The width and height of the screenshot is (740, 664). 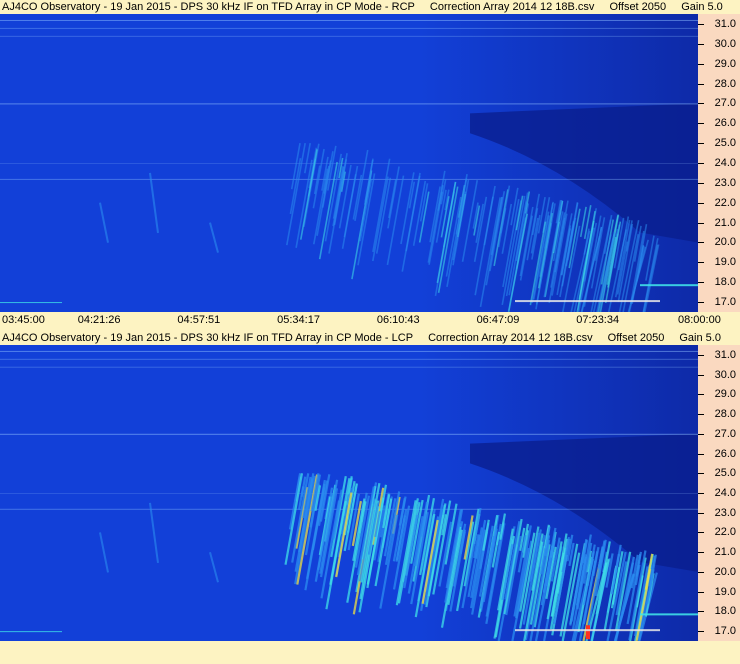 I want to click on y-tick-label: 27.0, so click(x=725, y=103).